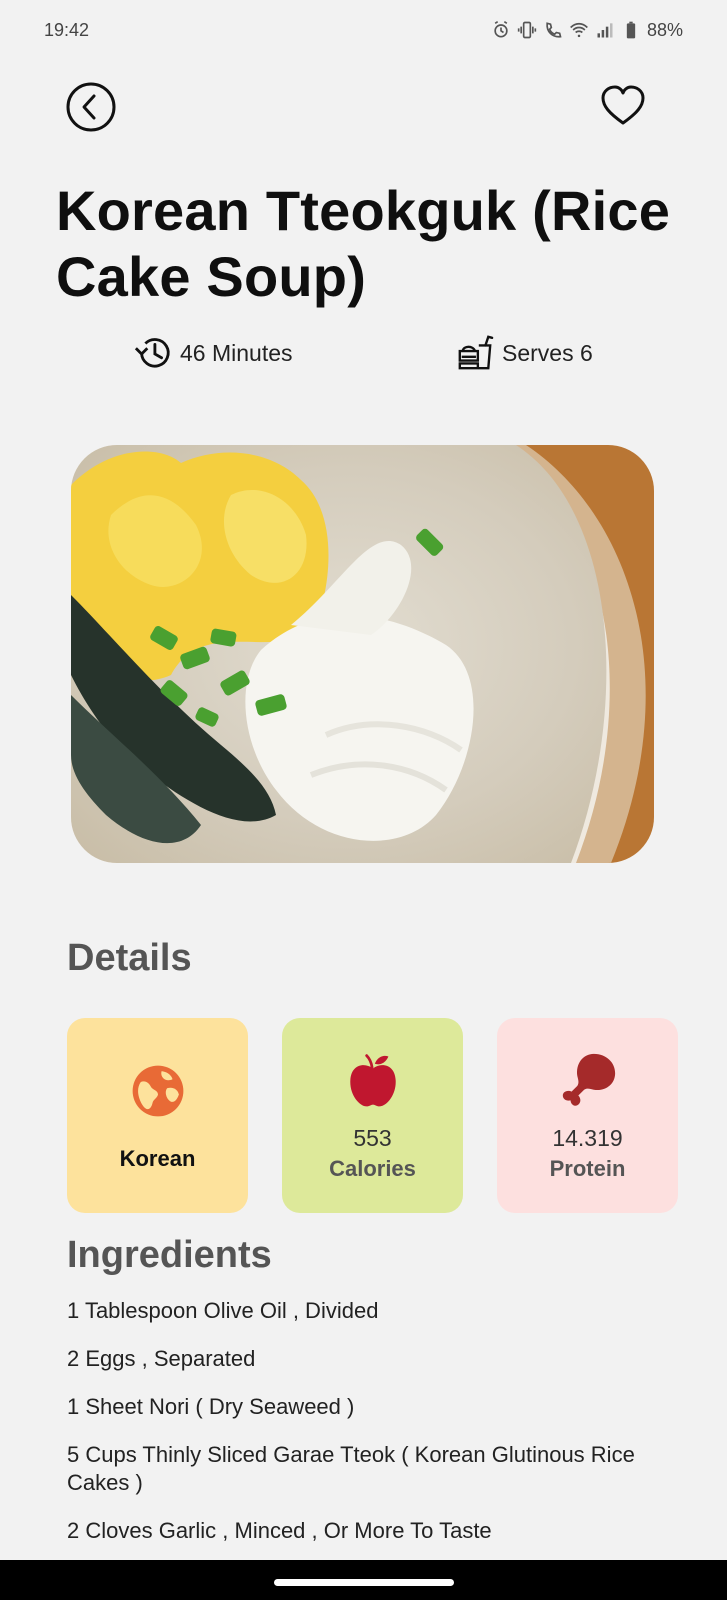  What do you see at coordinates (372, 1168) in the screenshot?
I see `calories-label: Calories` at bounding box center [372, 1168].